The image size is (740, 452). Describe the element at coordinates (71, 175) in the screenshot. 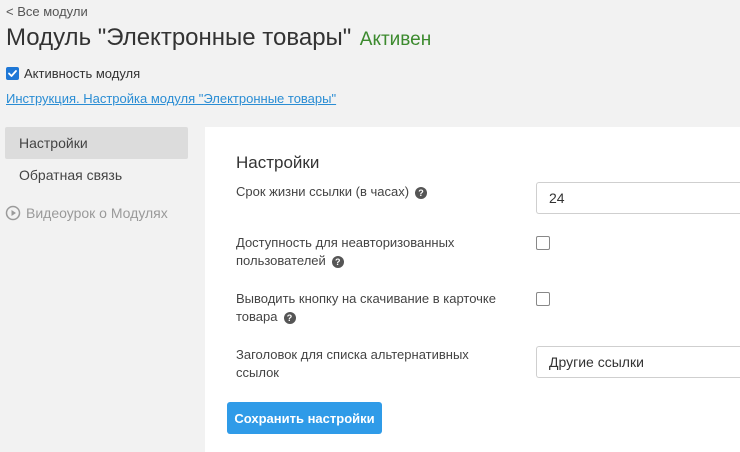

I see `sidebar-item-label: Обратная связь` at that location.